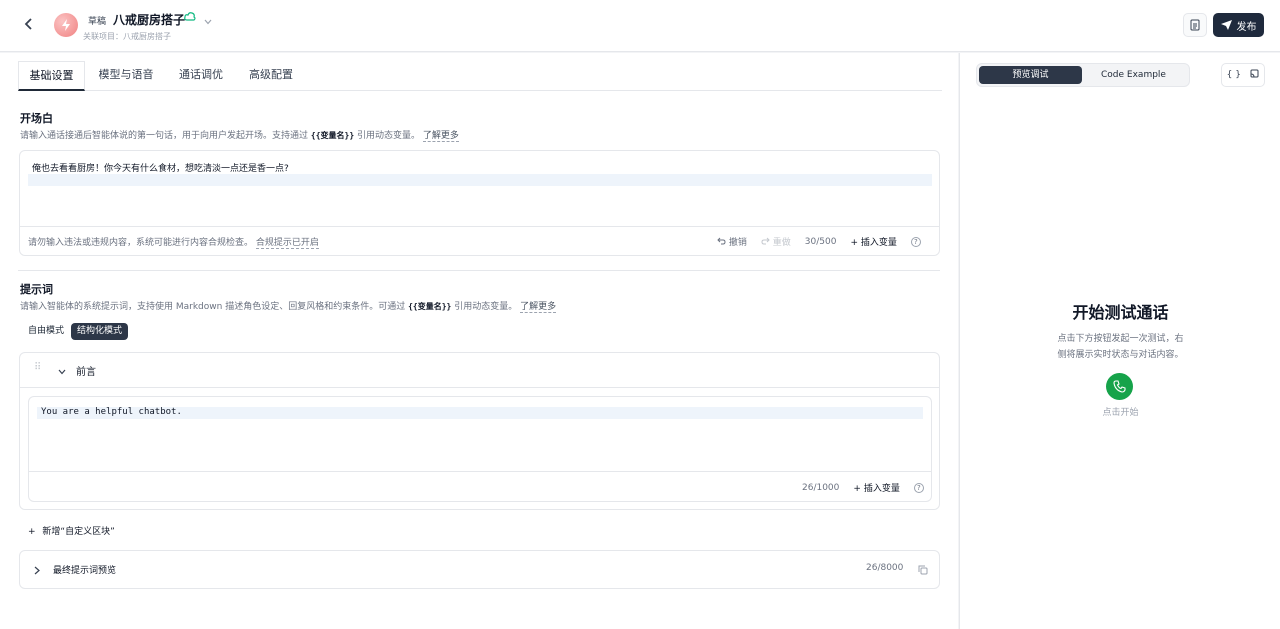 This screenshot has width=1280, height=629. I want to click on panel-actions: { }, so click(1243, 75).